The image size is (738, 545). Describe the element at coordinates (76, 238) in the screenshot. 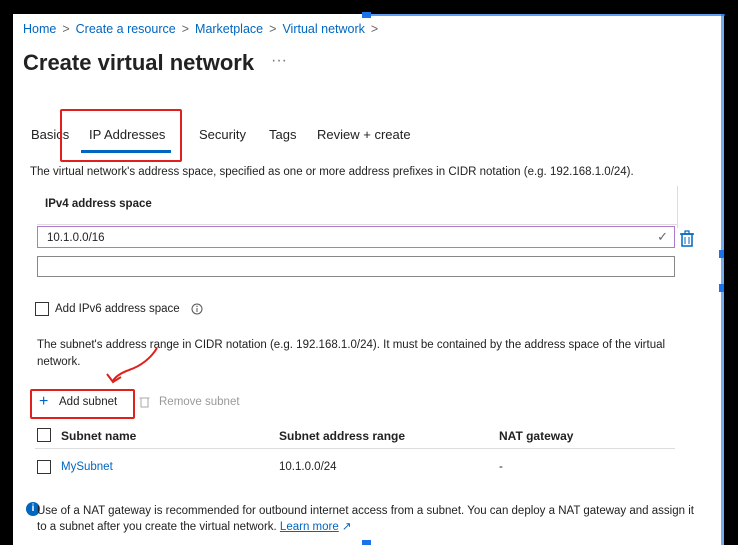

I see `ipv4-address-value: 10.1.0.0/16` at that location.